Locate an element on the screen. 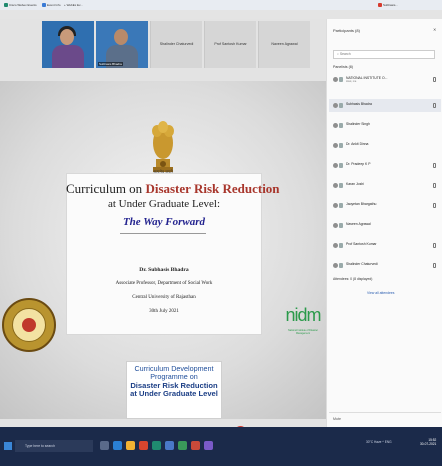 This screenshot has height=466, width=442. participant-row: Shalinder Chaturvedi is located at coordinates (385, 265).